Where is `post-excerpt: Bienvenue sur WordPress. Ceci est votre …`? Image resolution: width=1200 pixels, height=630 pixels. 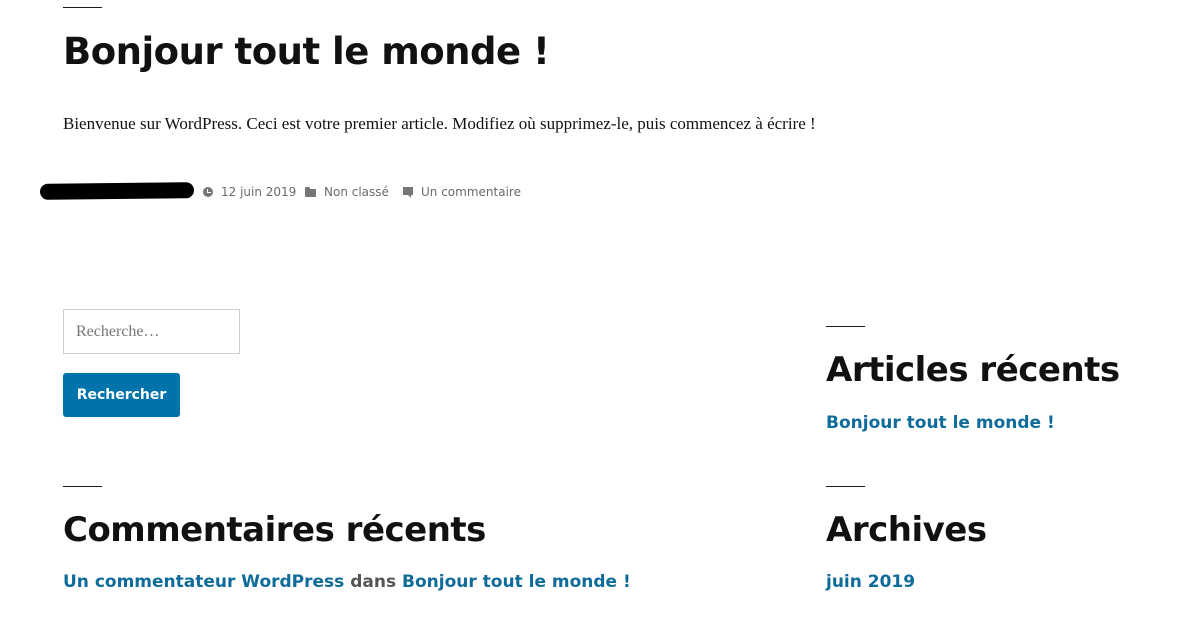
post-excerpt: Bienvenue sur WordPress. Ceci est votre … is located at coordinates (439, 123).